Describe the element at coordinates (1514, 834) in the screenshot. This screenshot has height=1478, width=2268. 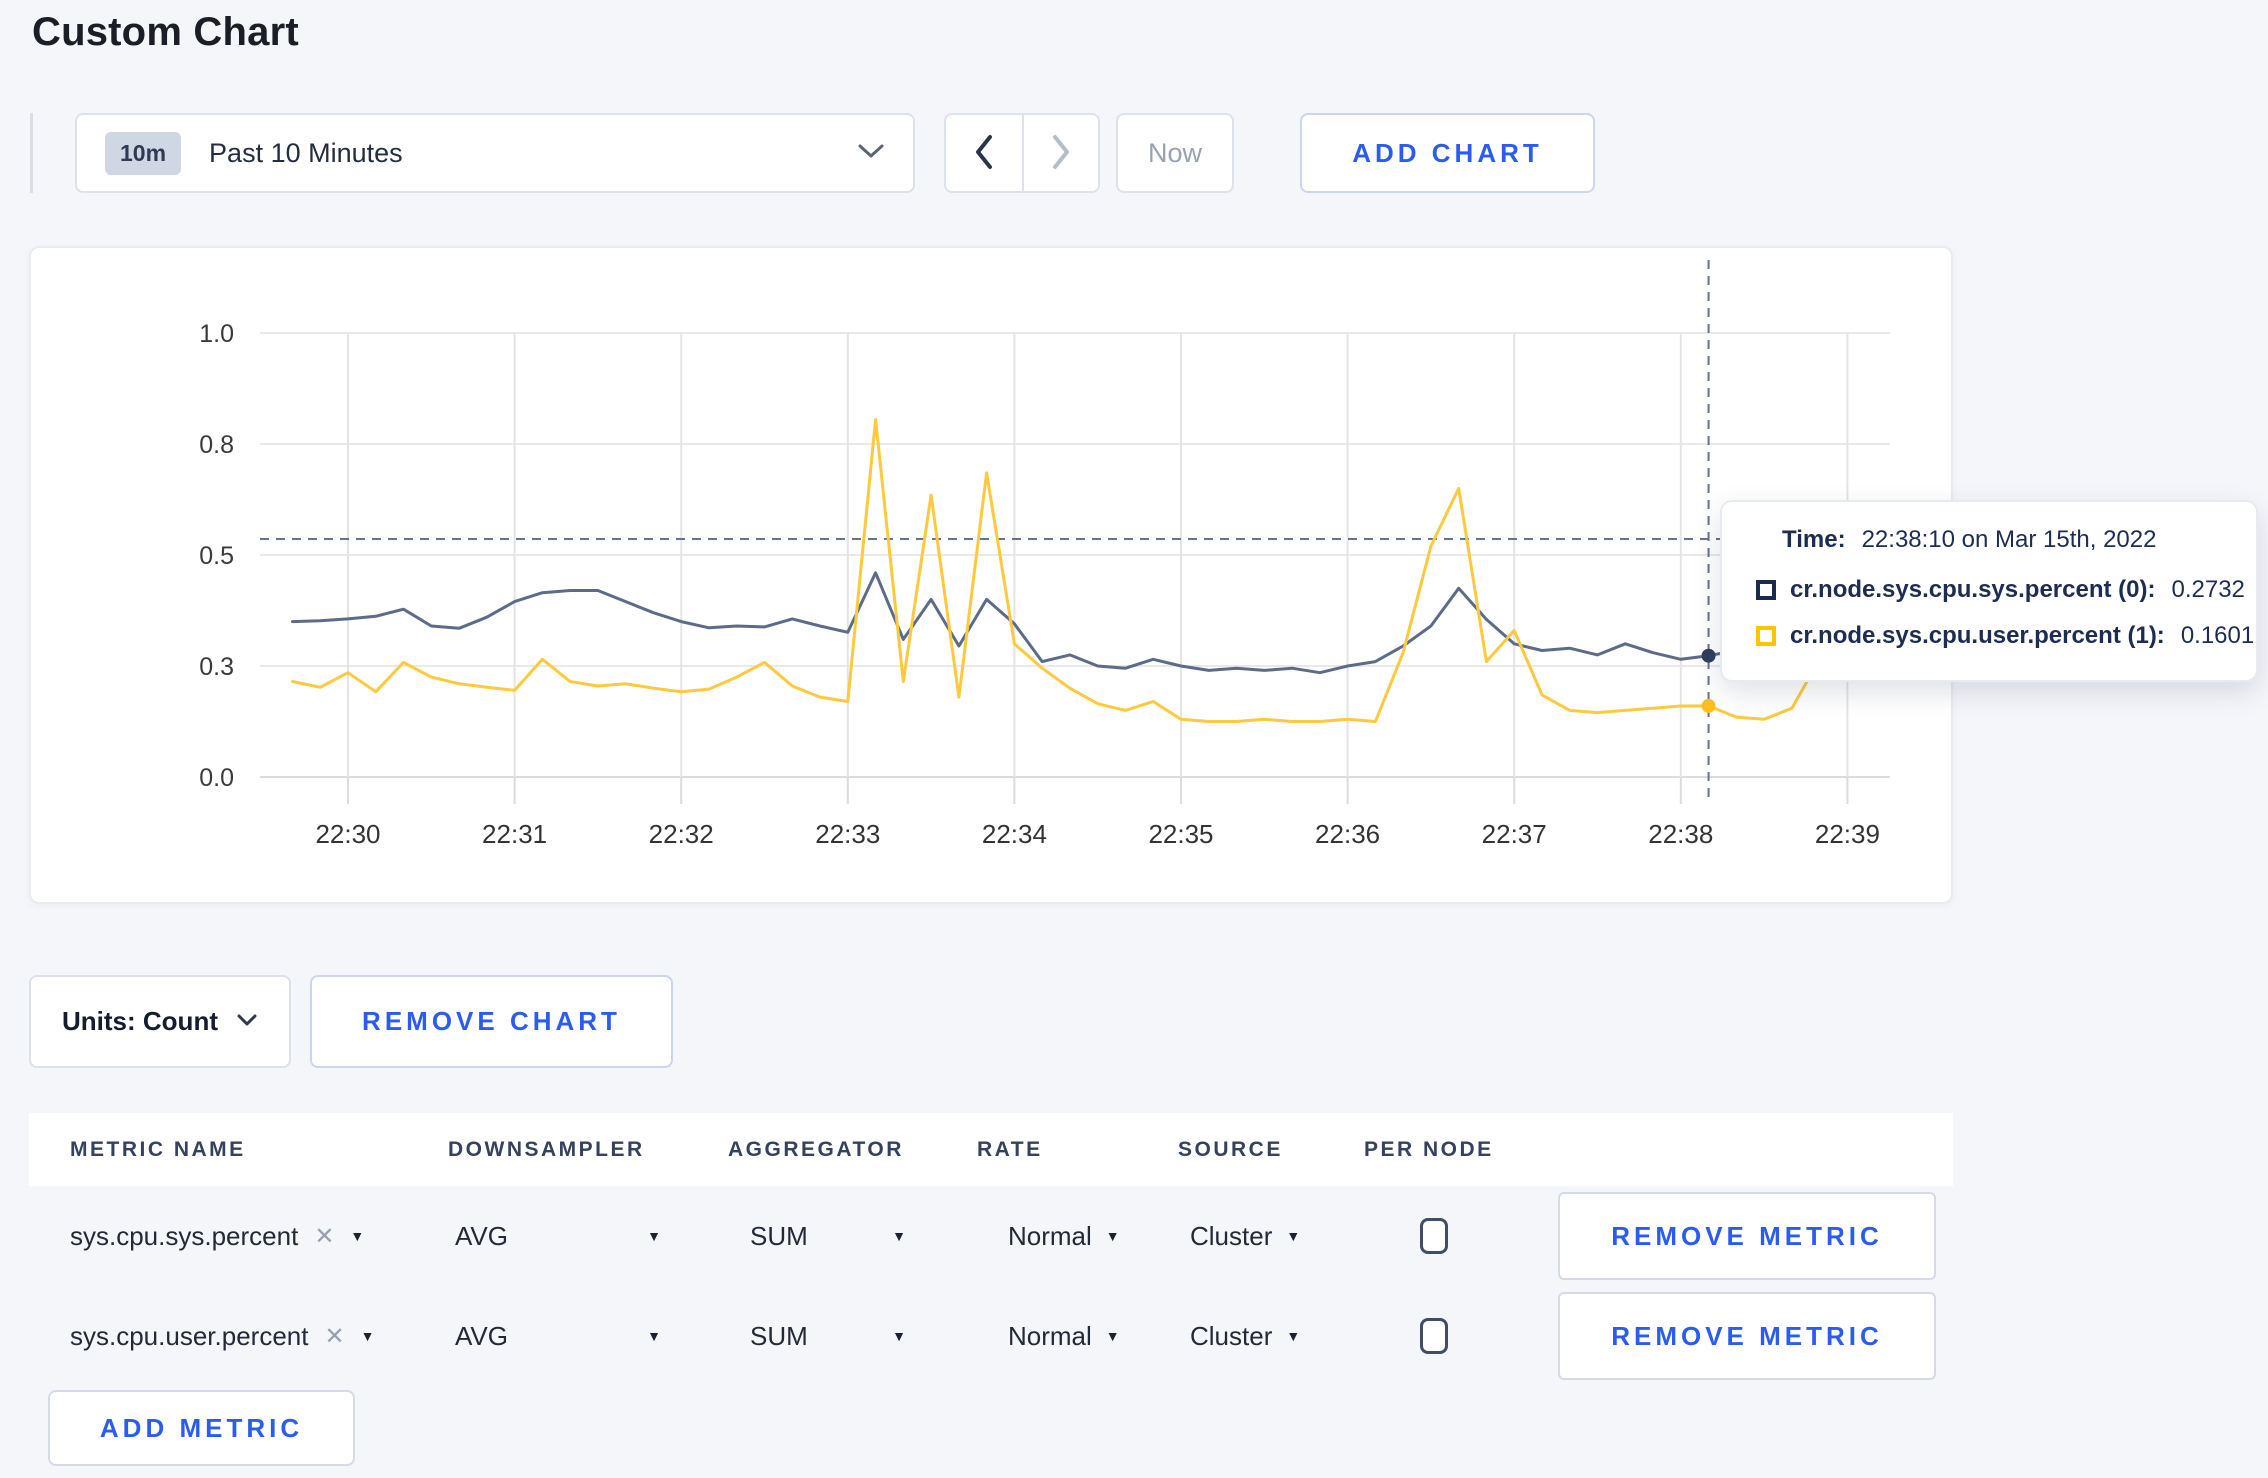
I see `x-axis-tick-label: 22:37` at that location.